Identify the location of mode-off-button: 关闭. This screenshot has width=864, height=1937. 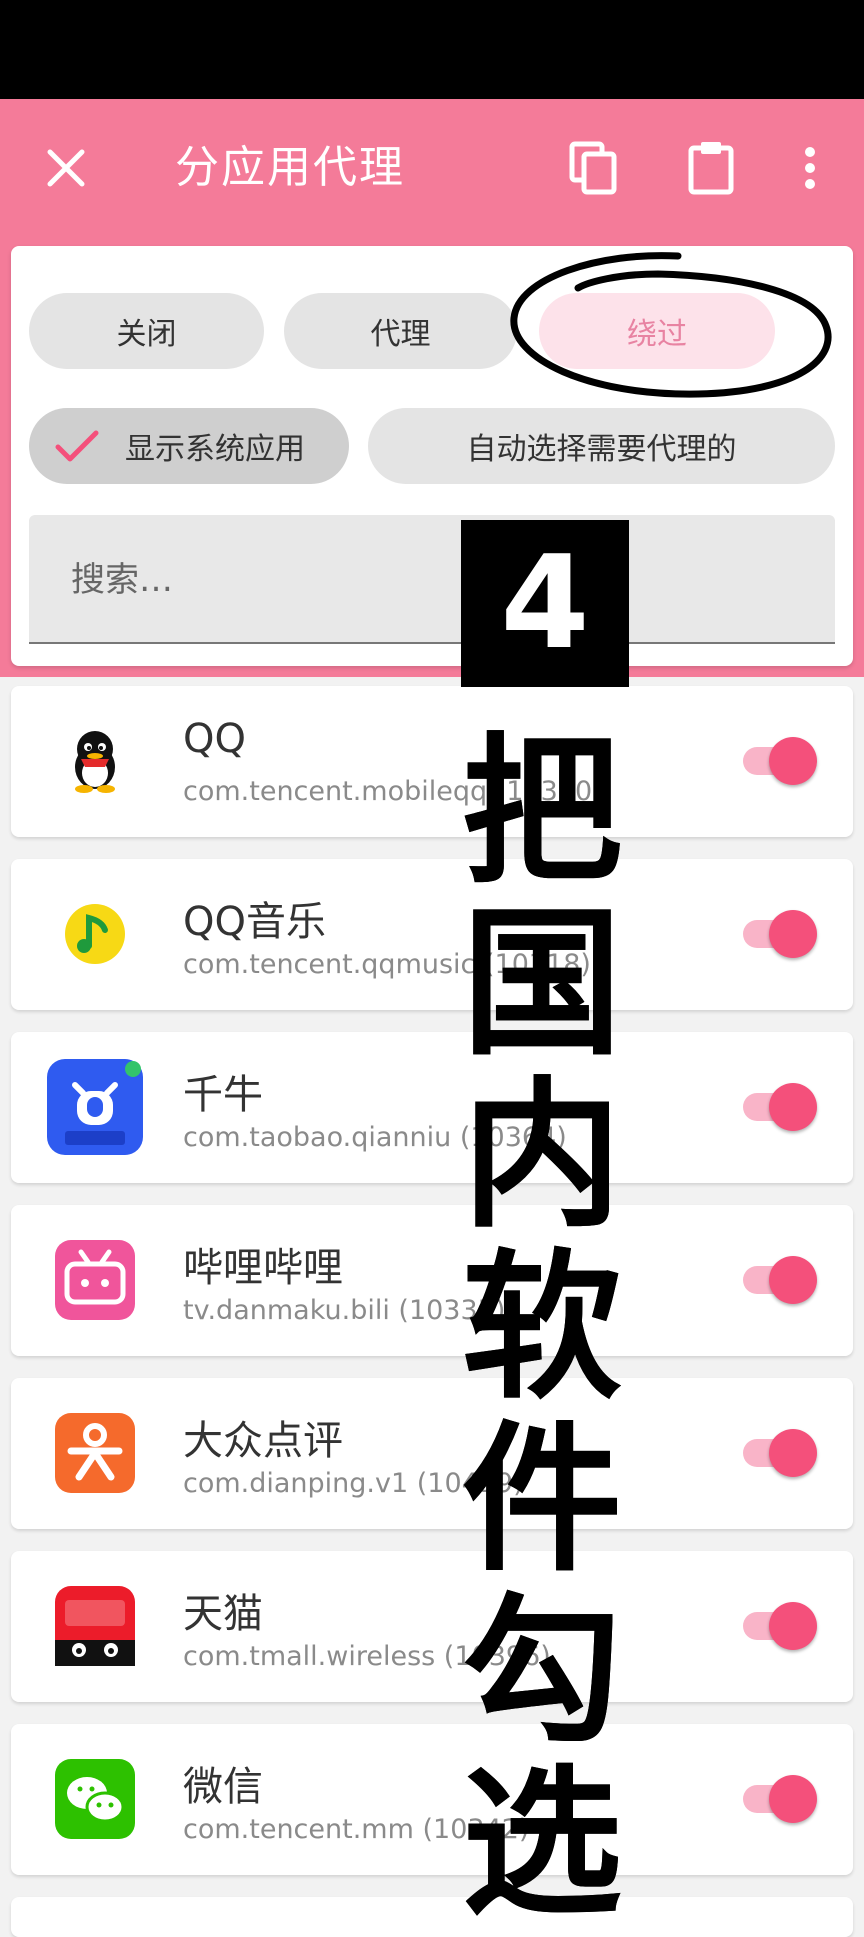
(146, 331).